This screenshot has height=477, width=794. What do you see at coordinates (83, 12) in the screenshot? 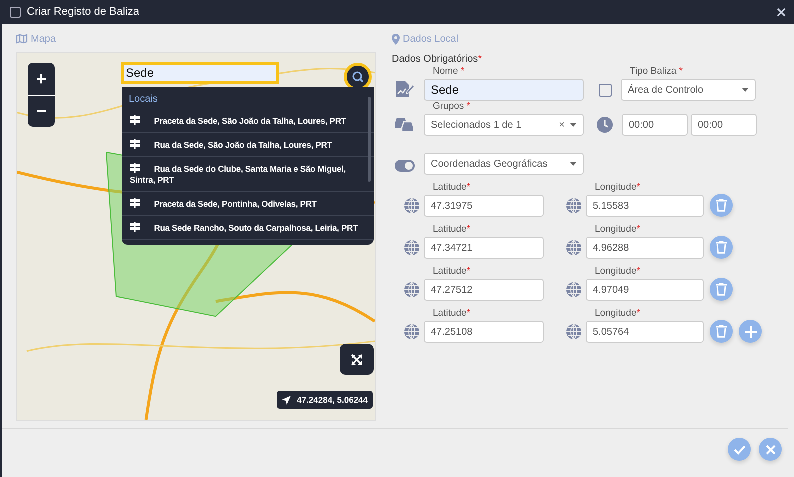
I see `window-title: Criar Registo de Baliza` at bounding box center [83, 12].